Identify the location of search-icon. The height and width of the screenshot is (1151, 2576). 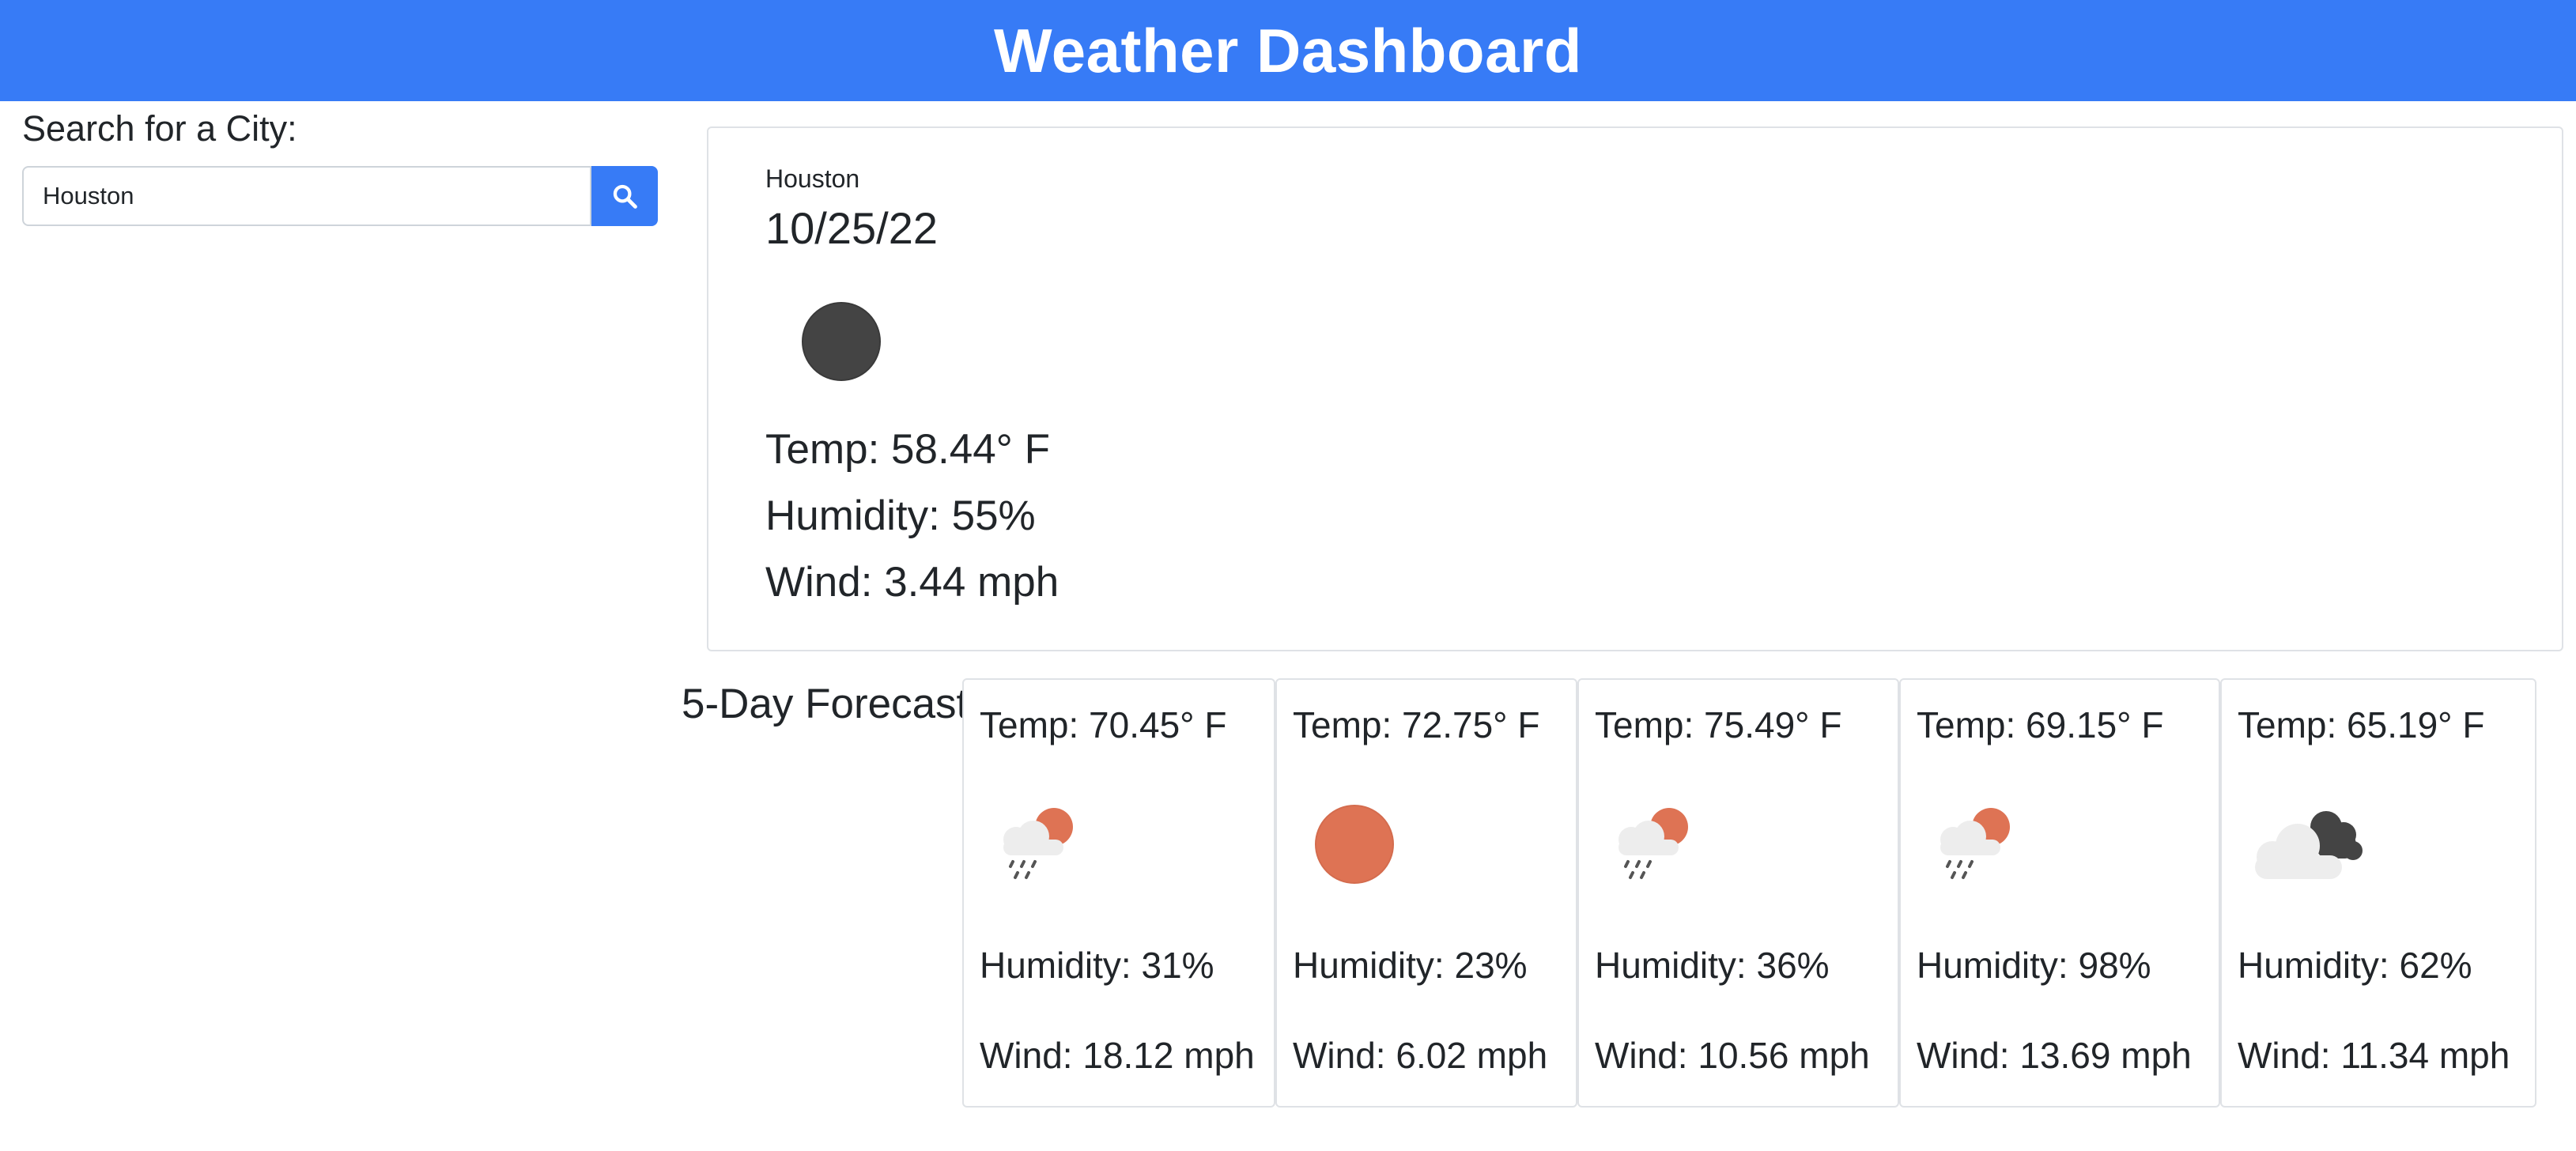
(625, 196).